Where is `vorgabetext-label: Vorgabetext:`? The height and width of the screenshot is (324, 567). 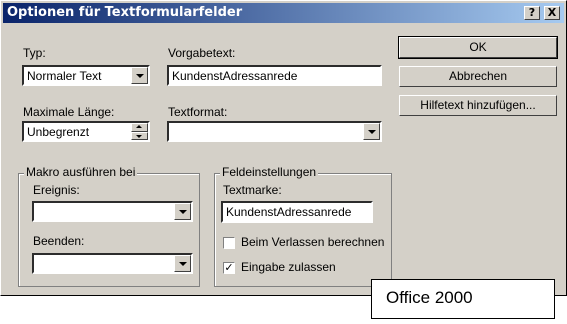
vorgabetext-label: Vorgabetext: is located at coordinates (202, 53).